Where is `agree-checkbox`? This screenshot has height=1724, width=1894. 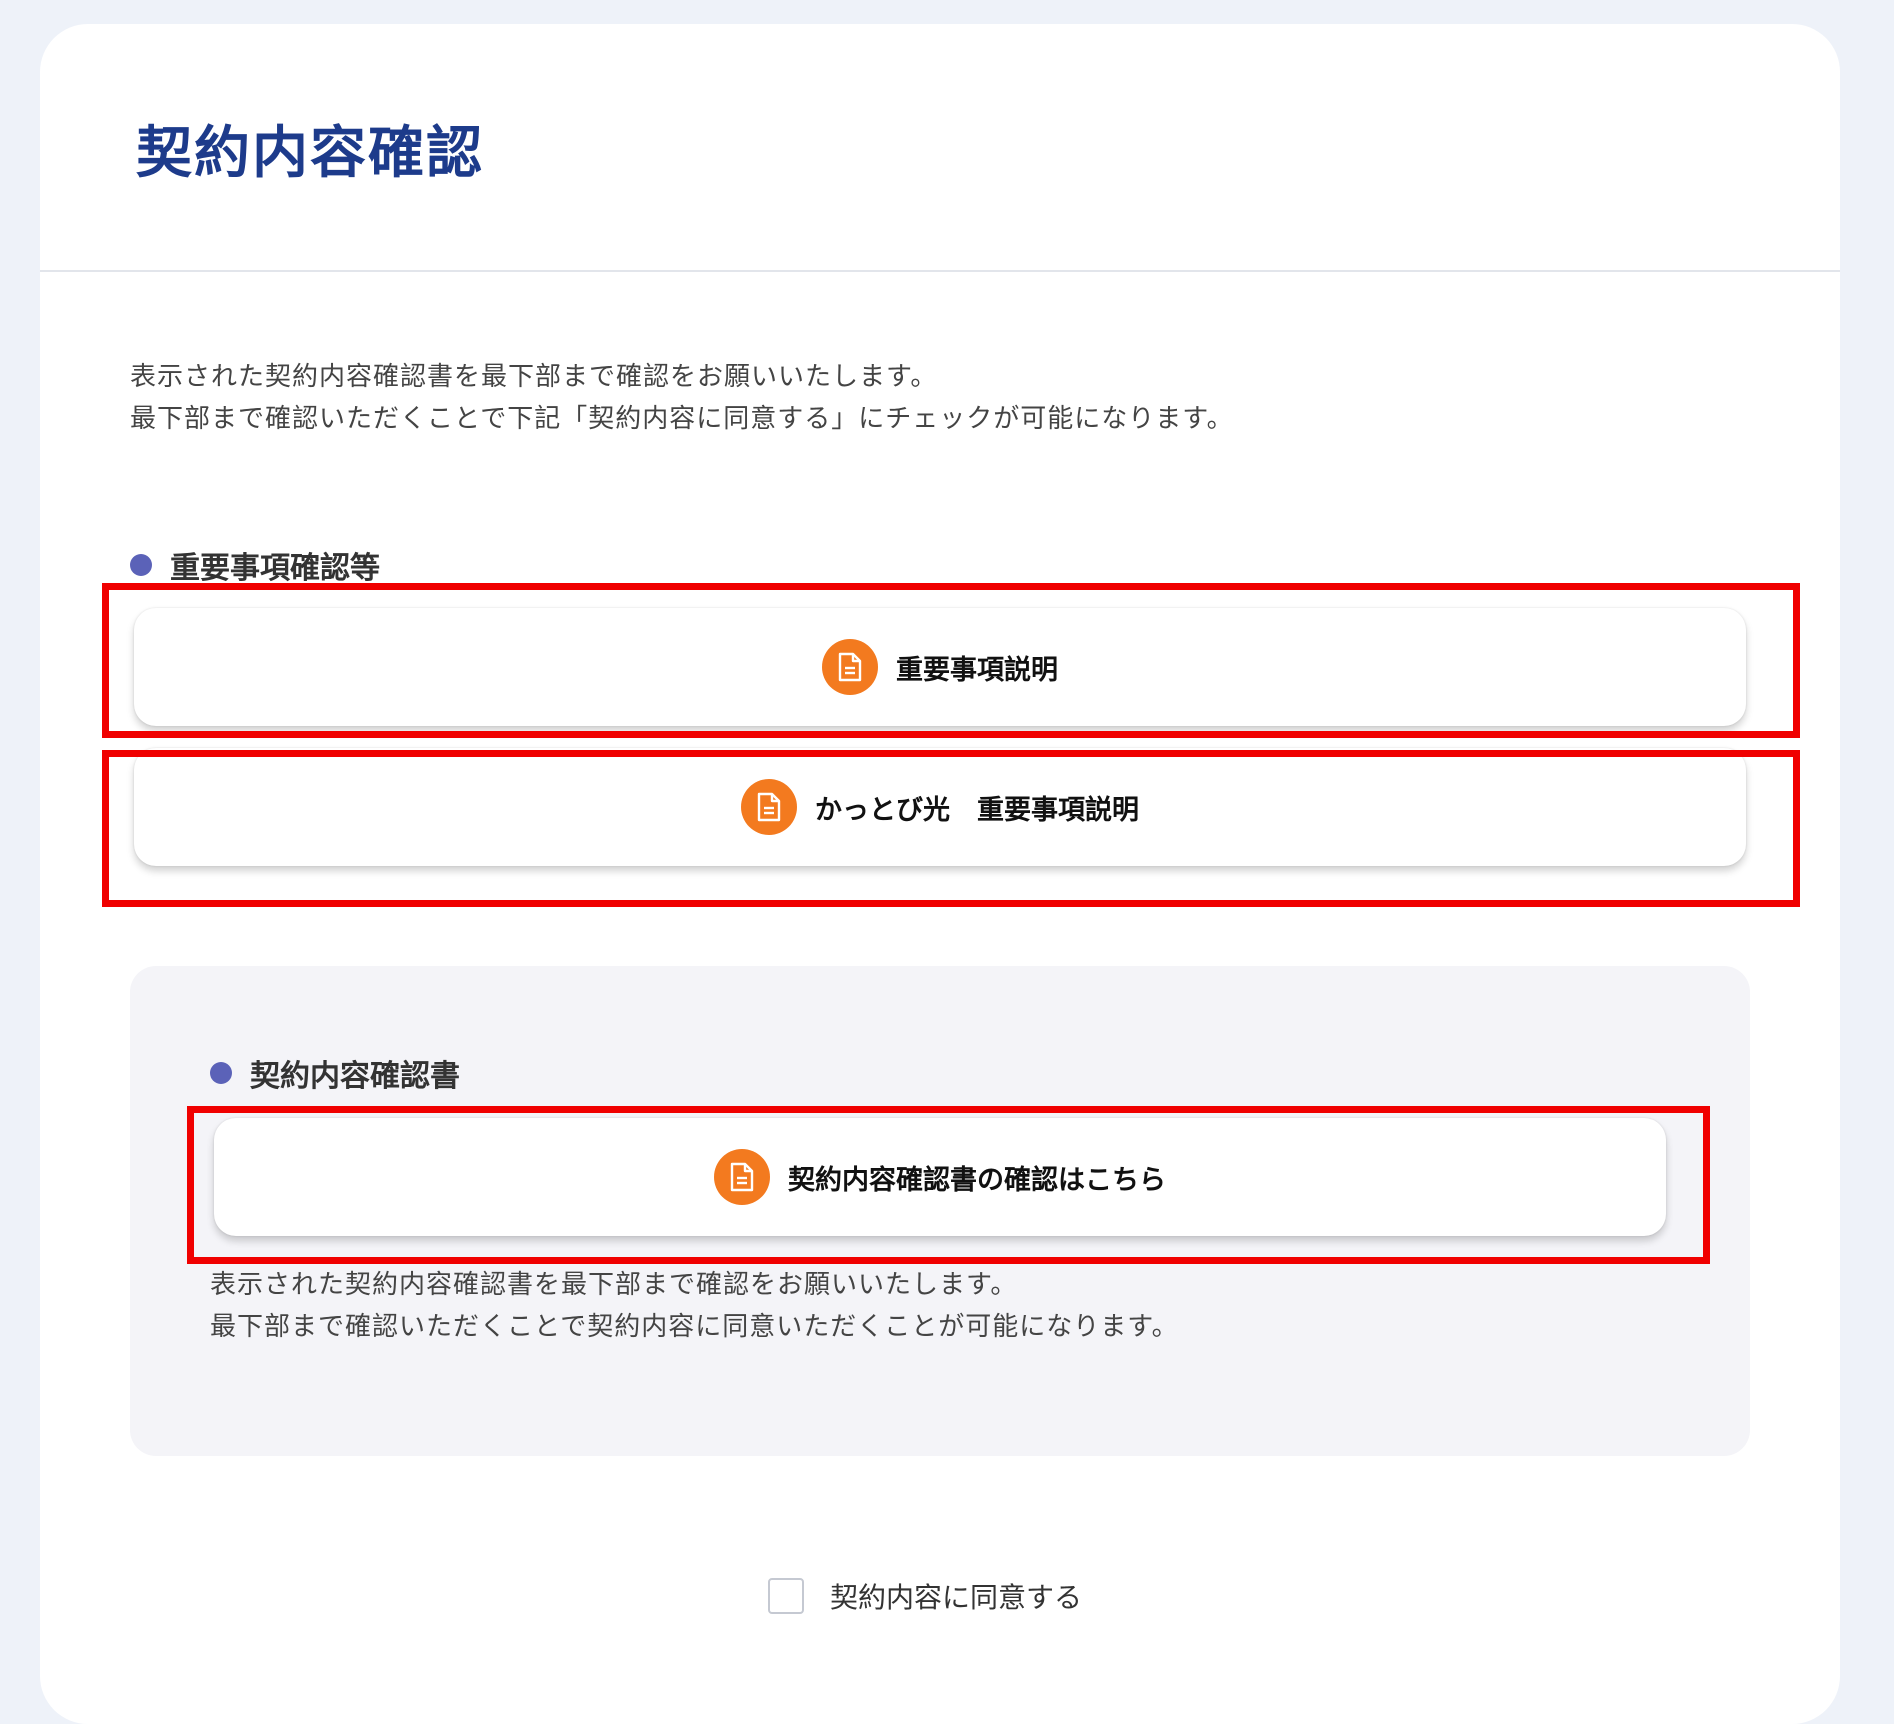 agree-checkbox is located at coordinates (786, 1596).